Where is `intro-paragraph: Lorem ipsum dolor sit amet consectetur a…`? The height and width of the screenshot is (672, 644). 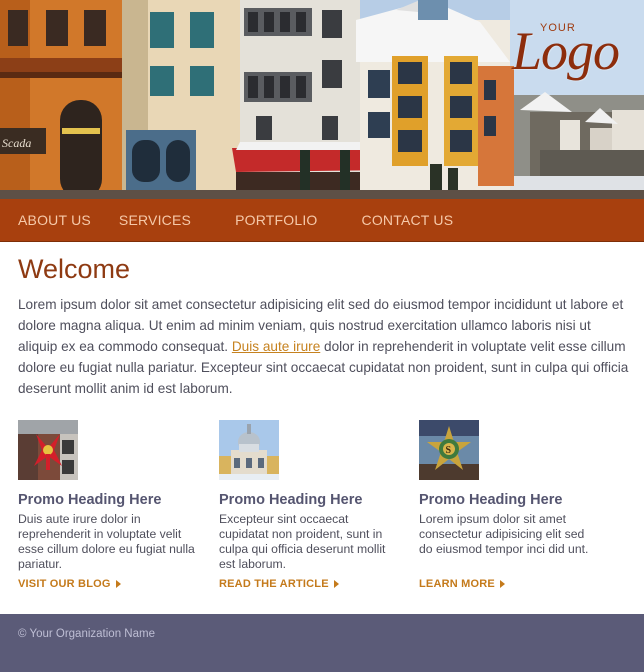 intro-paragraph: Lorem ipsum dolor sit amet consectetur a… is located at coordinates (324, 346).